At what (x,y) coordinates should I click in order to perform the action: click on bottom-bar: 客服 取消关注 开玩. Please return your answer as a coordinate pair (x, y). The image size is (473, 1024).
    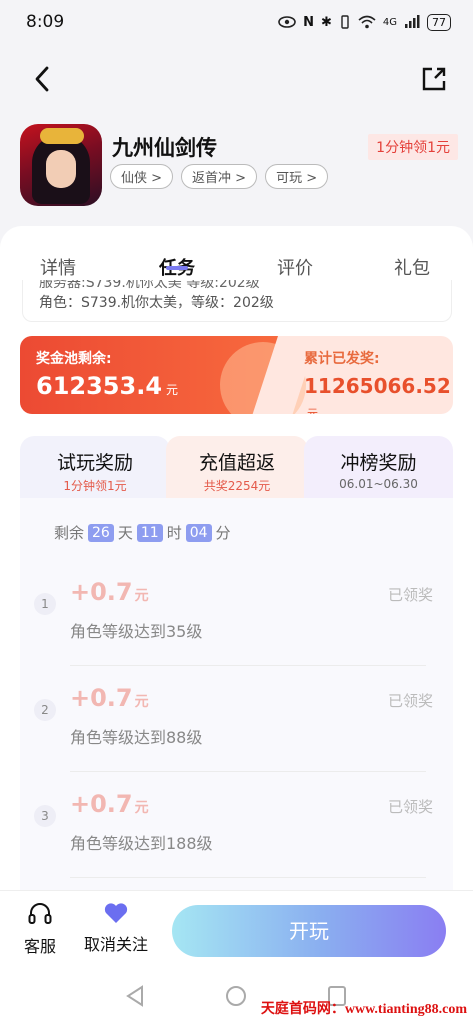
    Looking at the image, I should click on (236, 930).